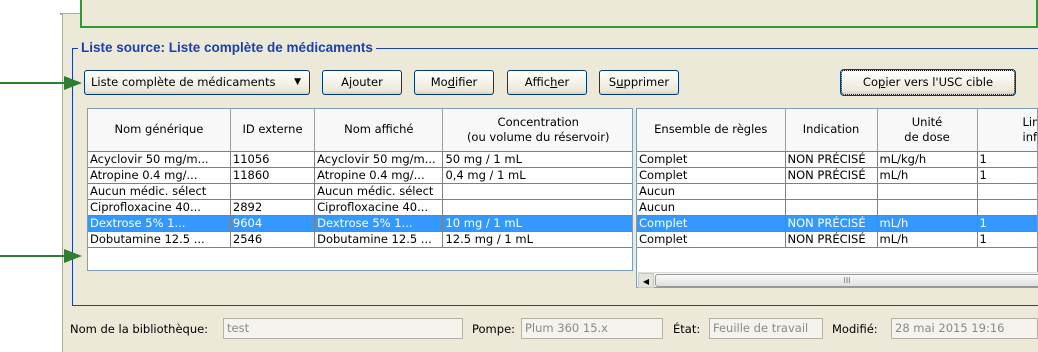 This screenshot has height=352, width=1038. I want to click on table-row: Aucun médic. sélect Aucun médic. sélect, so click(360, 191).